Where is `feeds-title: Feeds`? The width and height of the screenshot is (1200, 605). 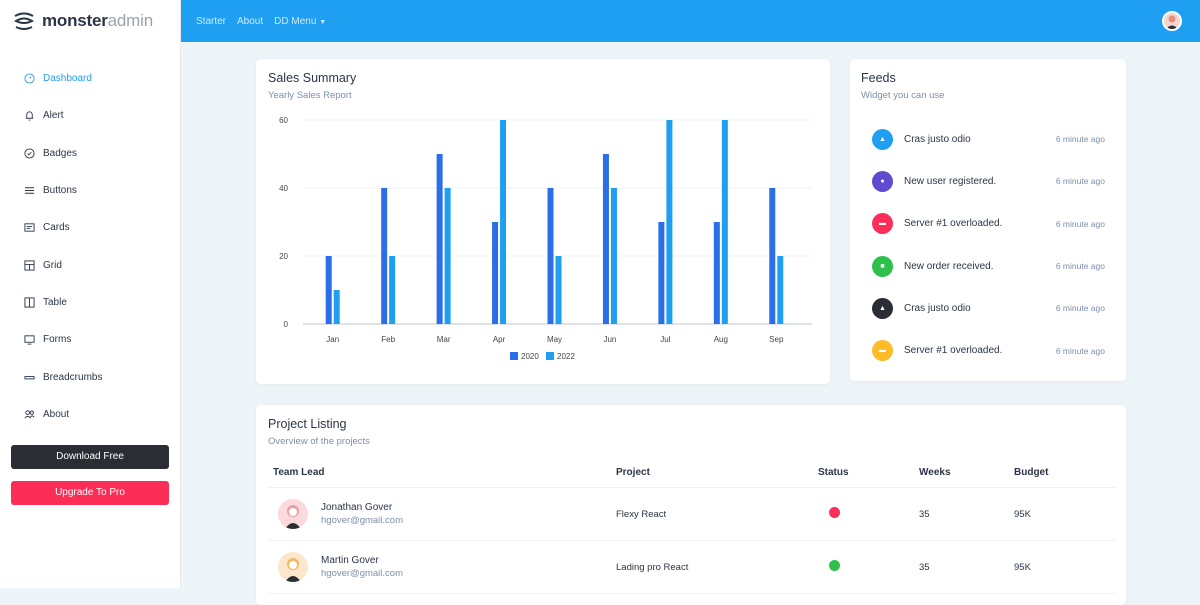 feeds-title: Feeds is located at coordinates (878, 78).